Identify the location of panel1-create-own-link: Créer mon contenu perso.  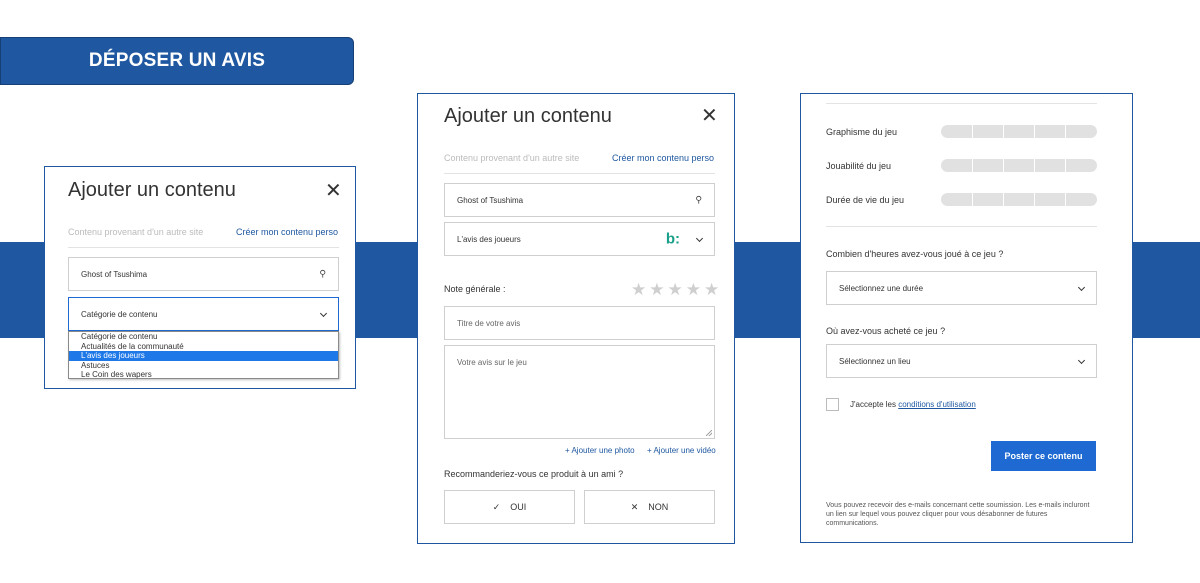
(287, 232).